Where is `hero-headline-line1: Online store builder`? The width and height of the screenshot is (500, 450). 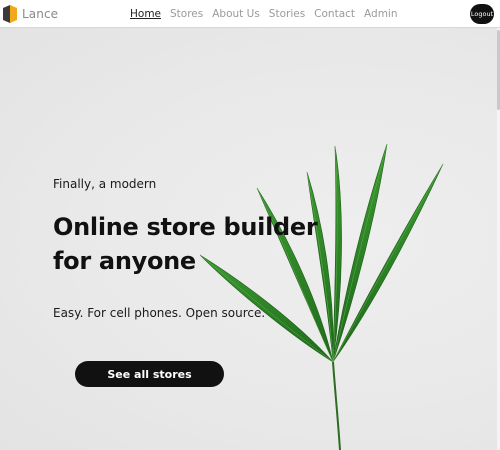
hero-headline-line1: Online store builder is located at coordinates (185, 227).